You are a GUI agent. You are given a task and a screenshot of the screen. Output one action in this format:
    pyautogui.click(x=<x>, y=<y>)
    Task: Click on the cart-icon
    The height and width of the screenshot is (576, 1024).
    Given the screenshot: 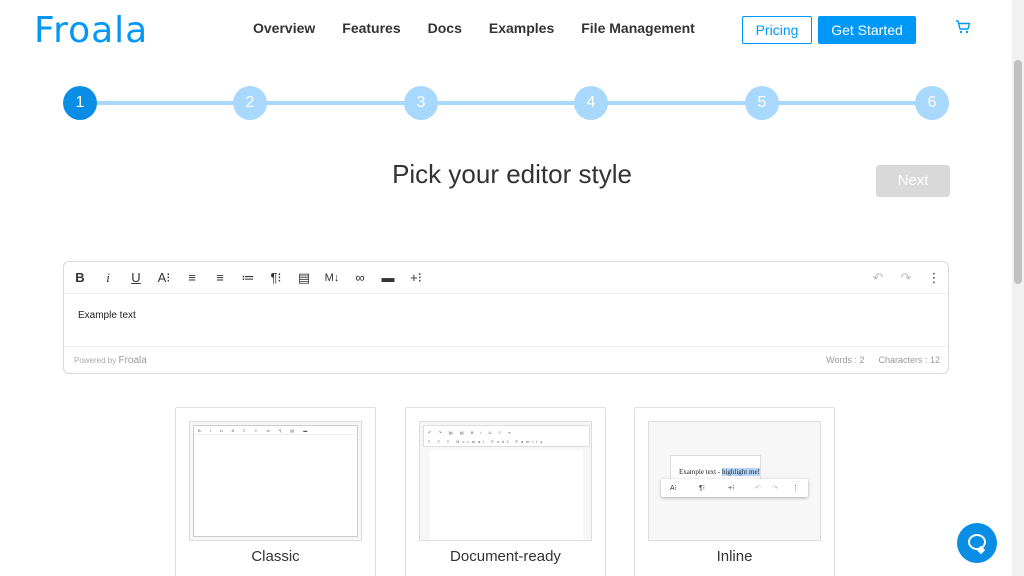 What is the action you would take?
    pyautogui.click(x=963, y=27)
    